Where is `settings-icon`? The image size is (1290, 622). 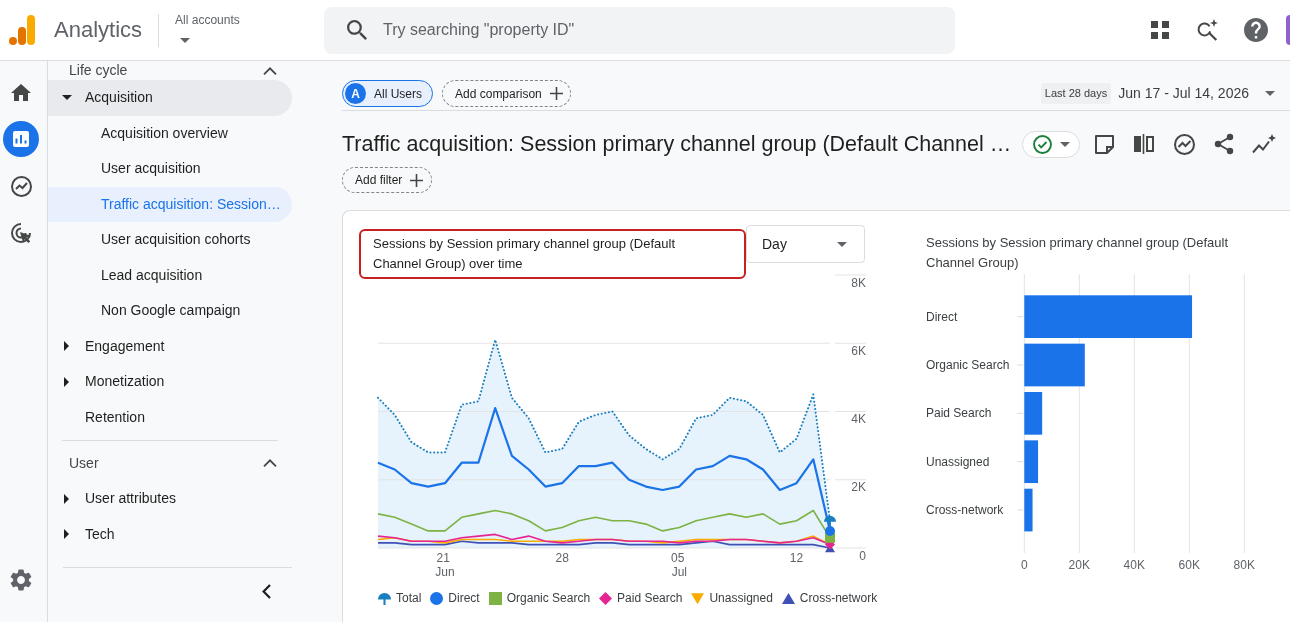 settings-icon is located at coordinates (21, 580).